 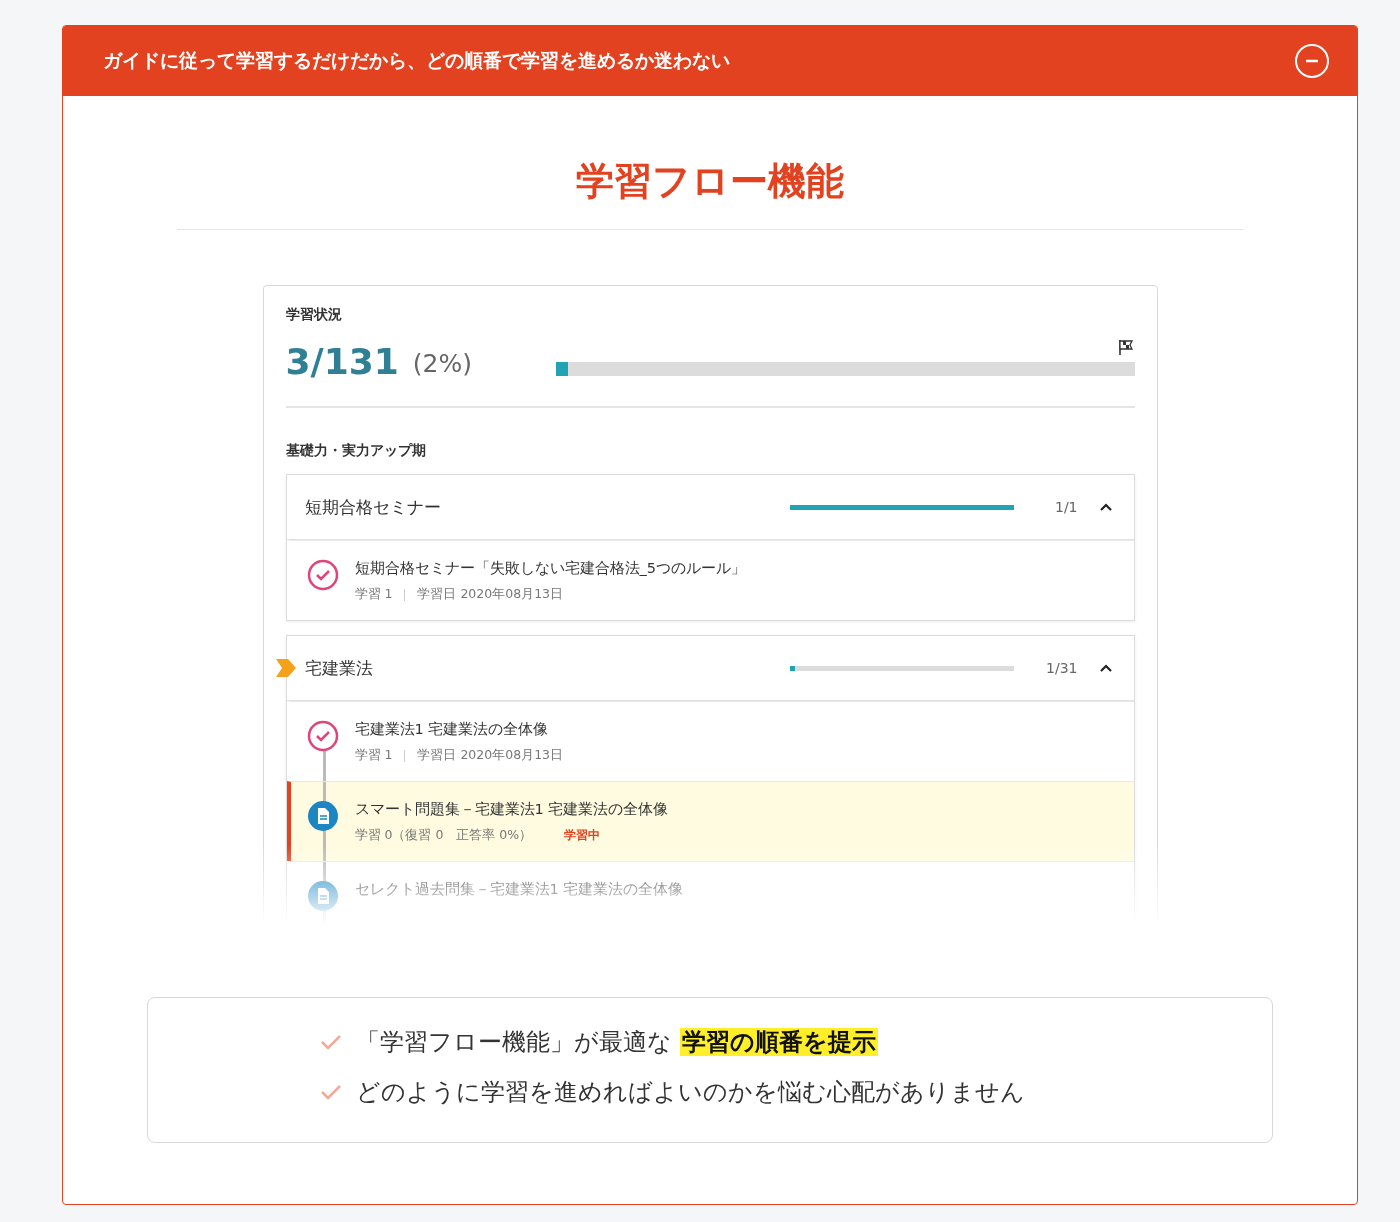 I want to click on phase-label: 基礎力・実力アップ期, so click(x=356, y=451).